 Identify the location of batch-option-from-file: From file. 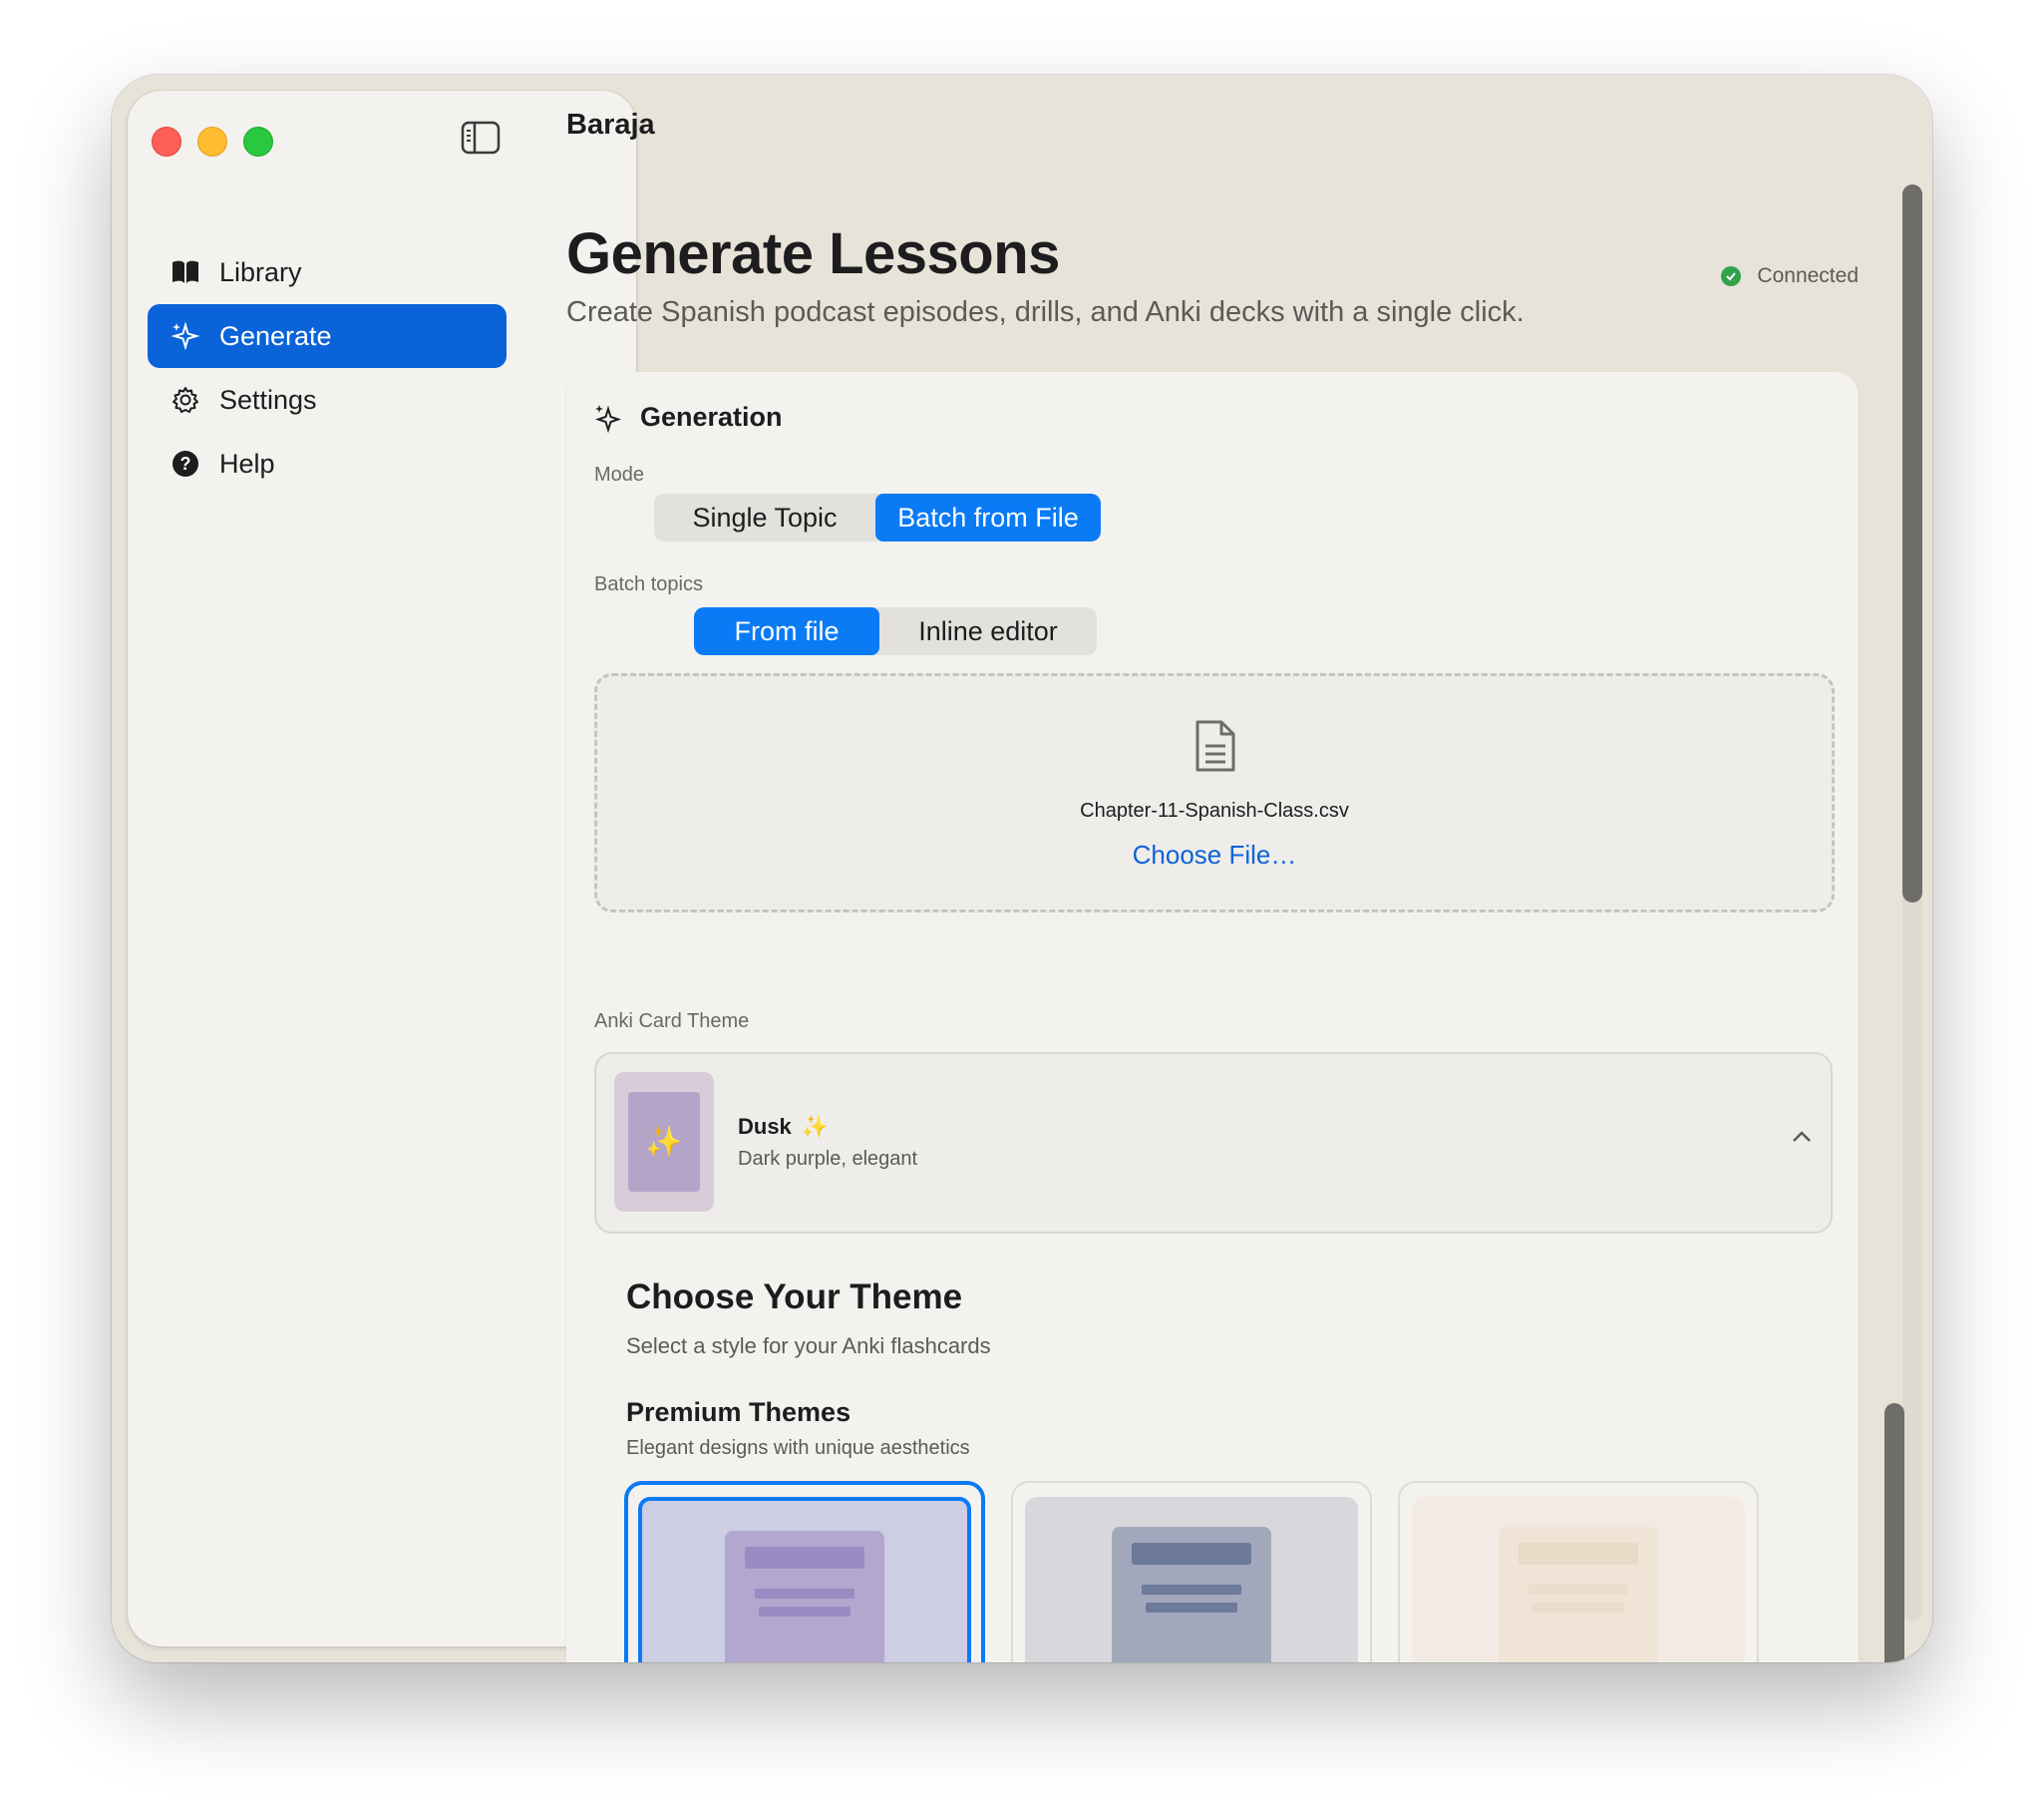
(786, 631).